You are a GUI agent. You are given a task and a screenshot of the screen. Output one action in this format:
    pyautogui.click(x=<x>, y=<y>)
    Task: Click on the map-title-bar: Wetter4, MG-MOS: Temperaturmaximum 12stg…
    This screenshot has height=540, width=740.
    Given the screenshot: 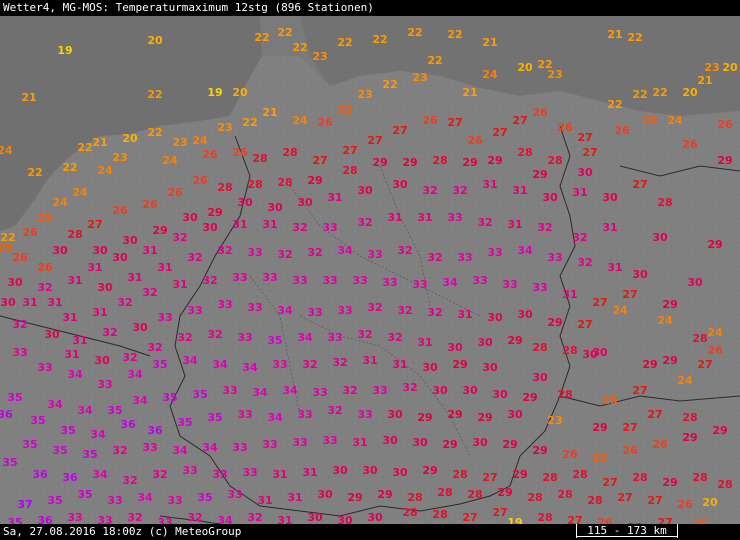 What is the action you would take?
    pyautogui.click(x=370, y=8)
    